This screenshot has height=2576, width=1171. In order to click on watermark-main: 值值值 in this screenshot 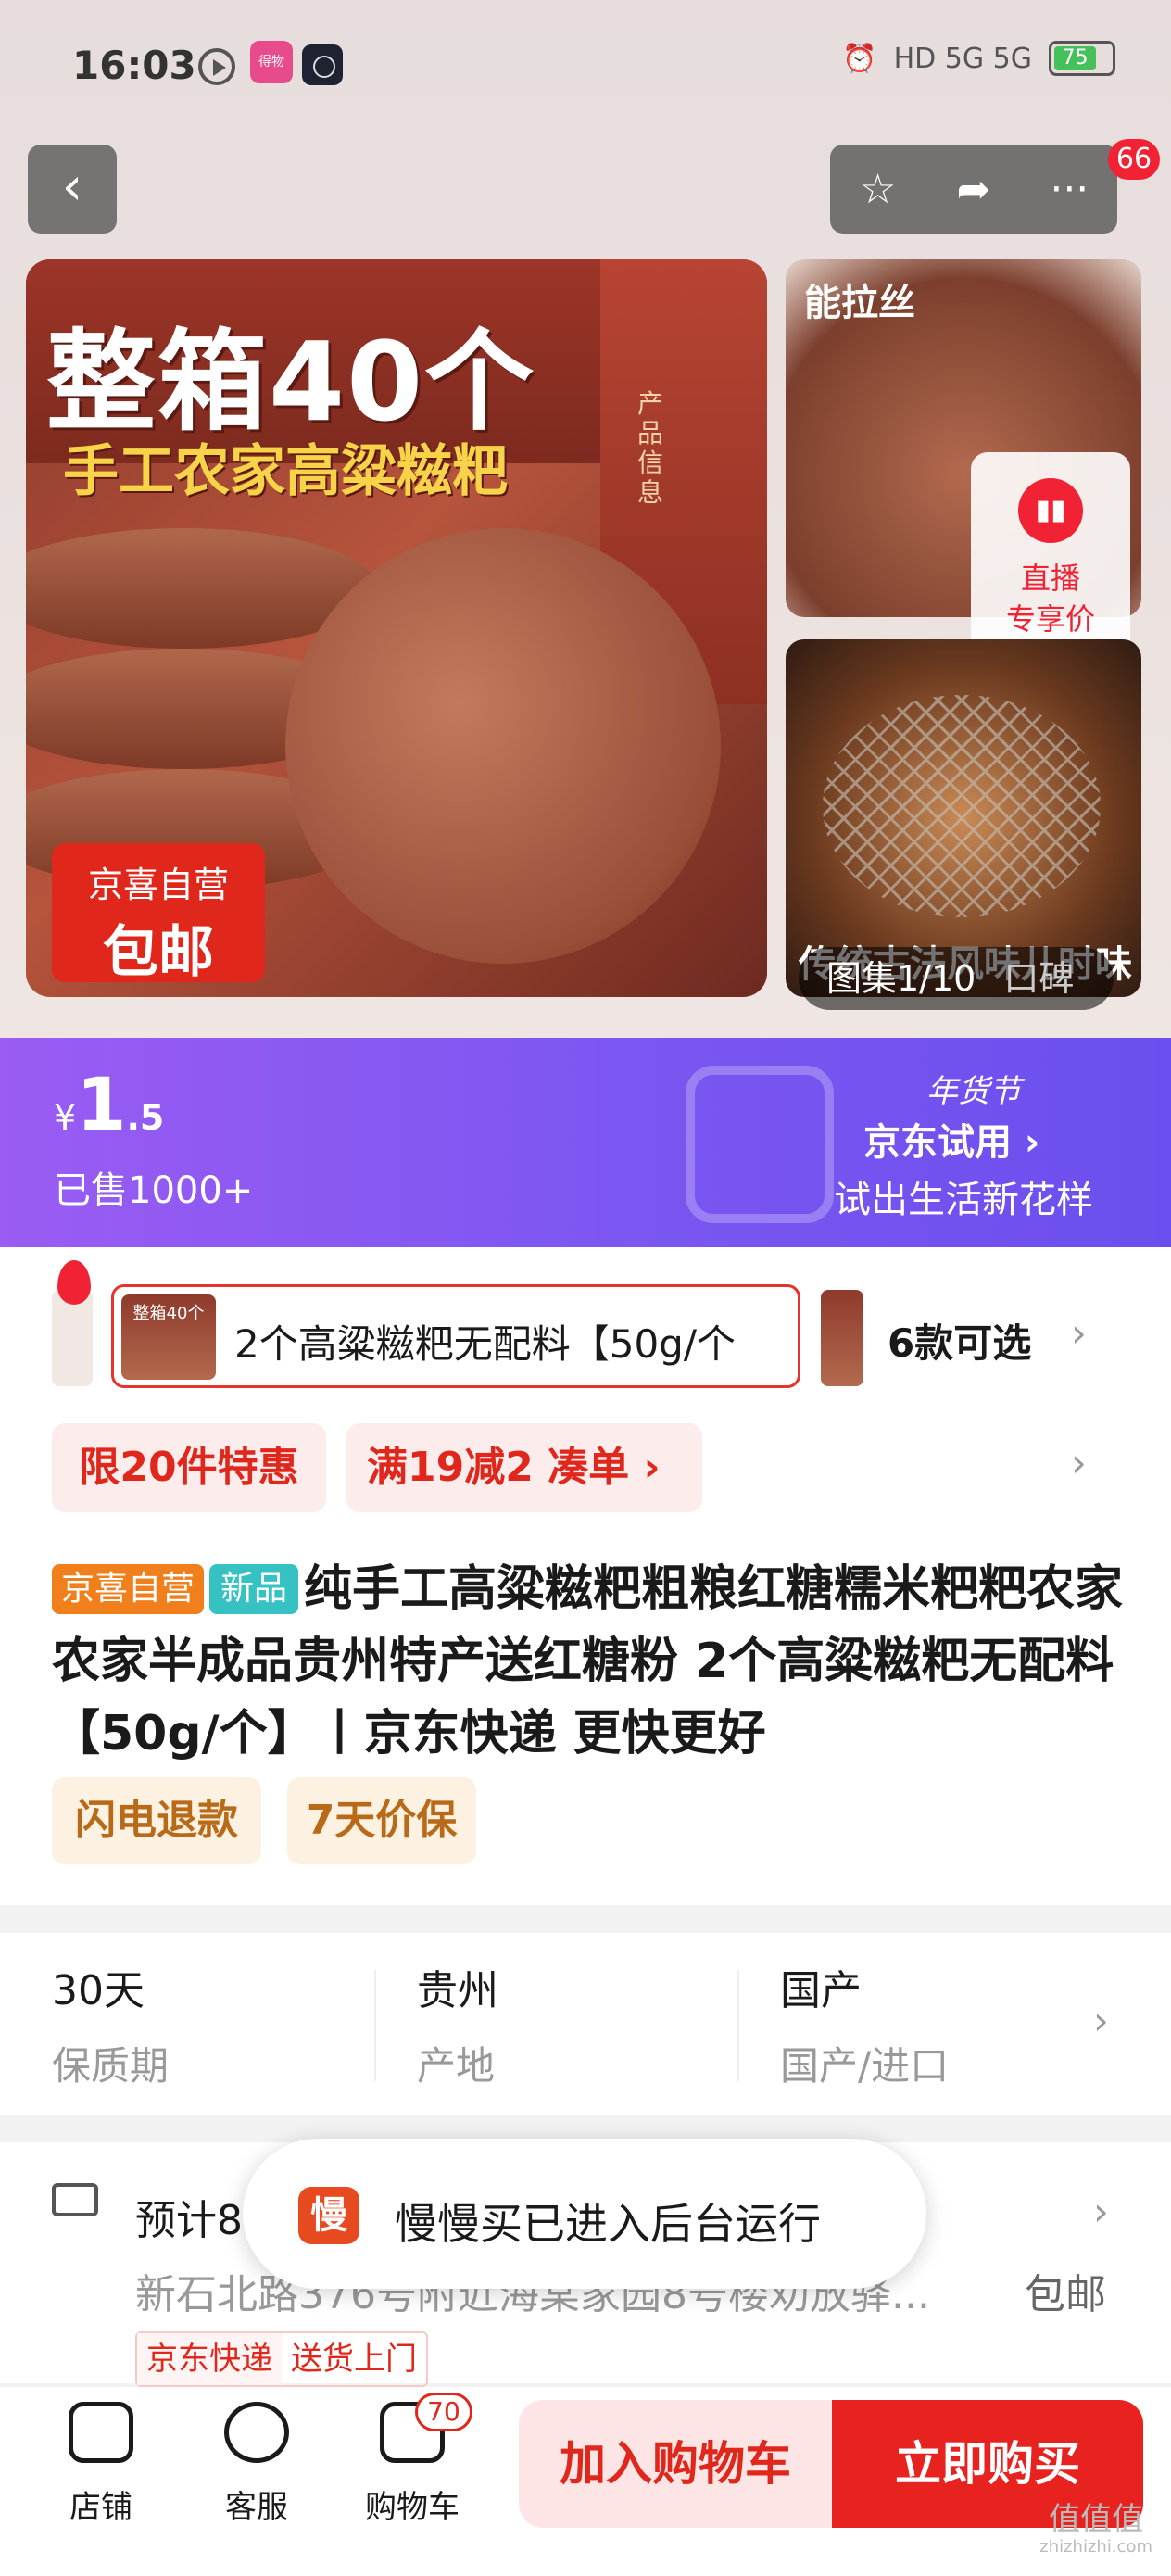, I will do `click(1097, 2519)`.